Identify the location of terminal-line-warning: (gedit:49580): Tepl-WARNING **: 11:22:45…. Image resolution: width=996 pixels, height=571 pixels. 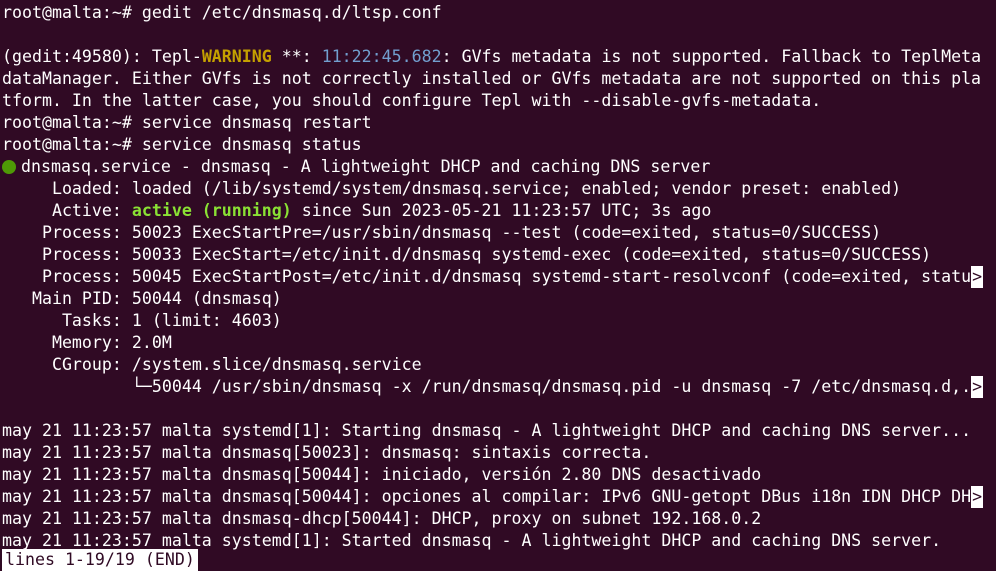
(491, 57).